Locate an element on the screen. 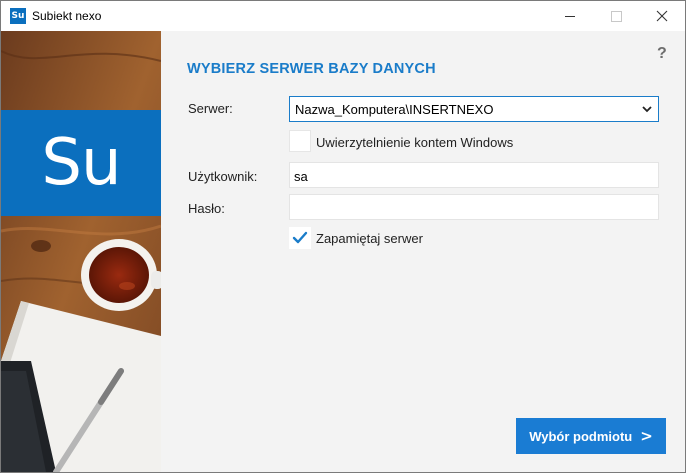  minimize-icon is located at coordinates (570, 16).